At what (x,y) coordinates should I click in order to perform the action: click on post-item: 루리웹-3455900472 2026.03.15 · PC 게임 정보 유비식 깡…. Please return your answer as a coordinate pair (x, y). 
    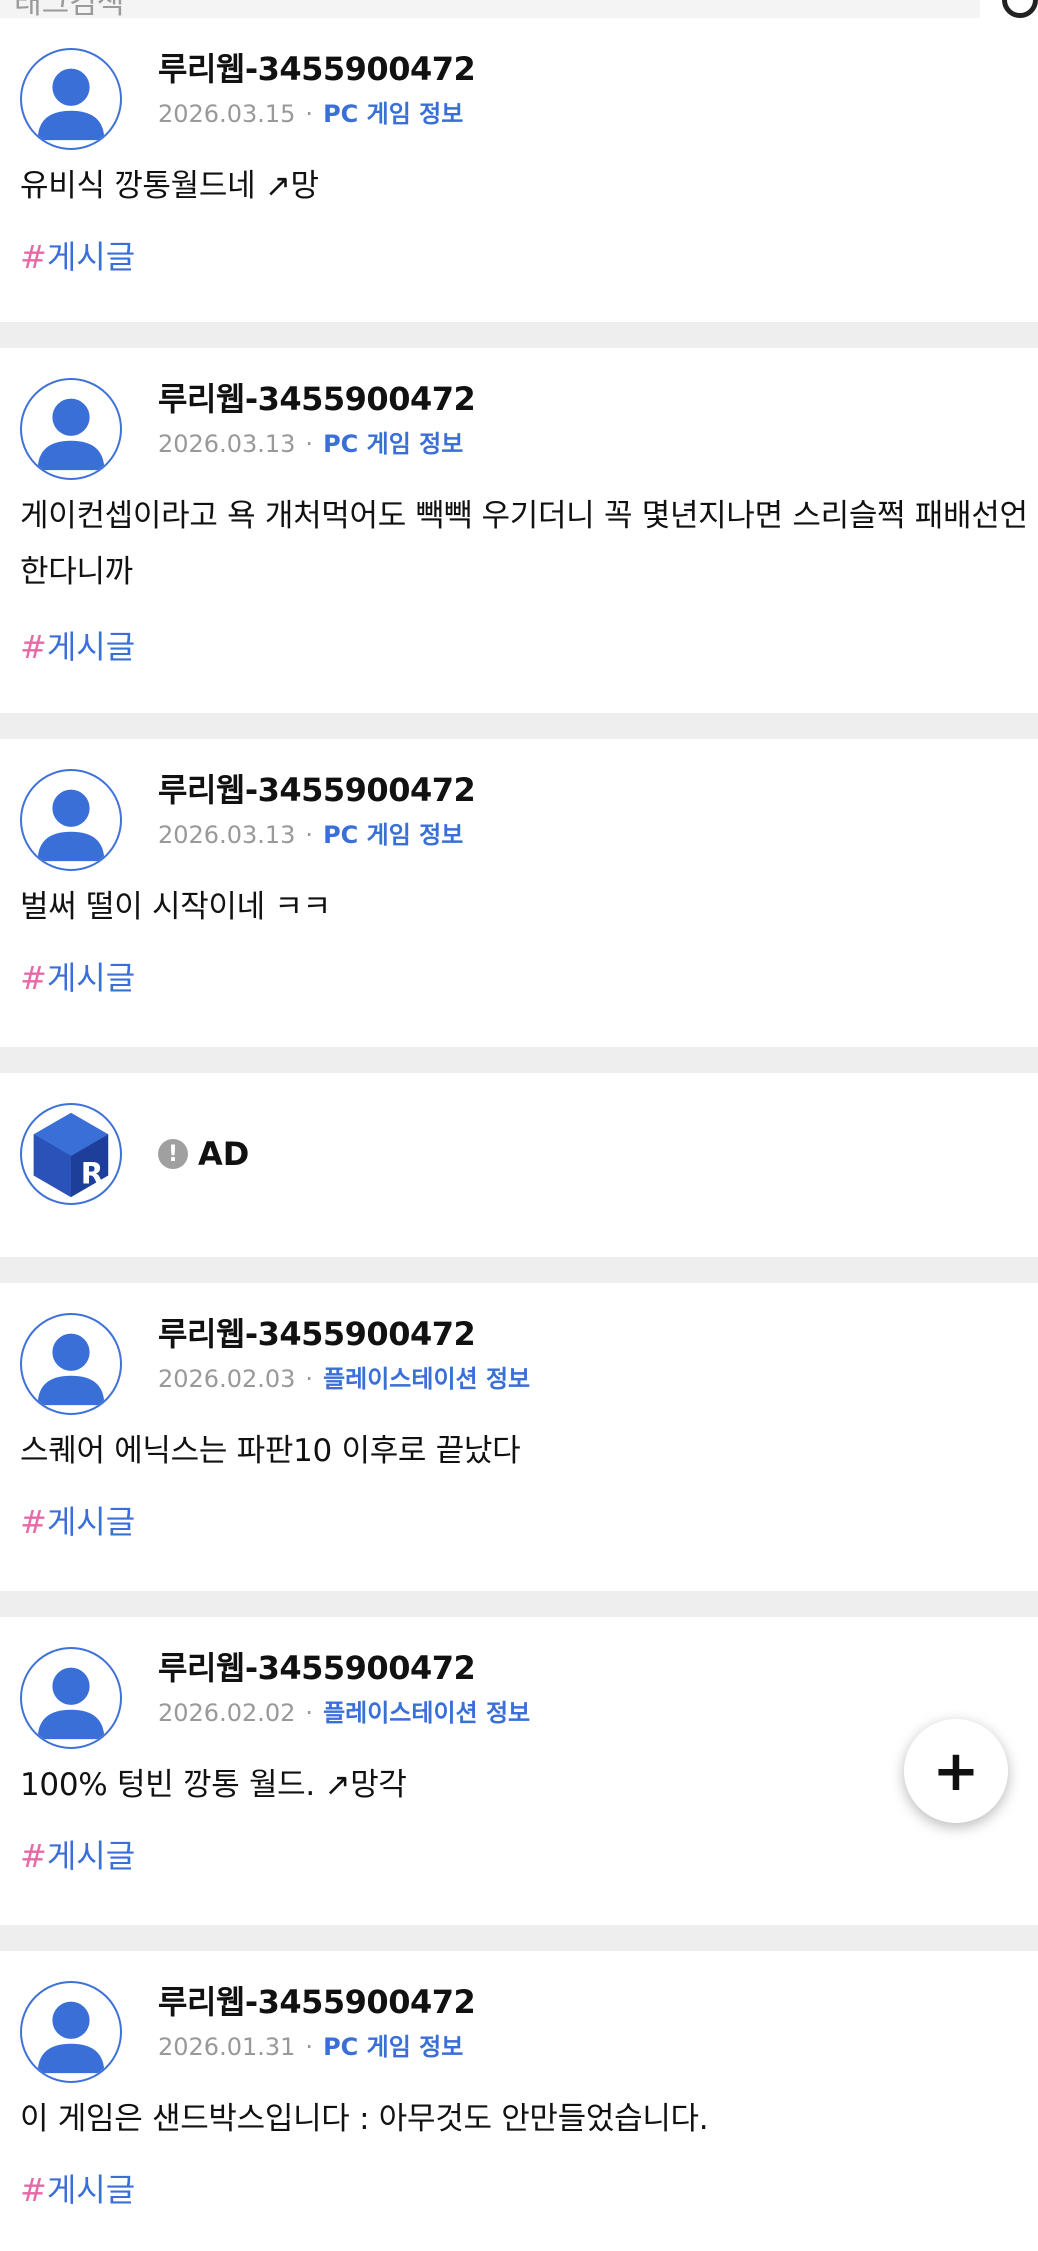
    Looking at the image, I should click on (519, 183).